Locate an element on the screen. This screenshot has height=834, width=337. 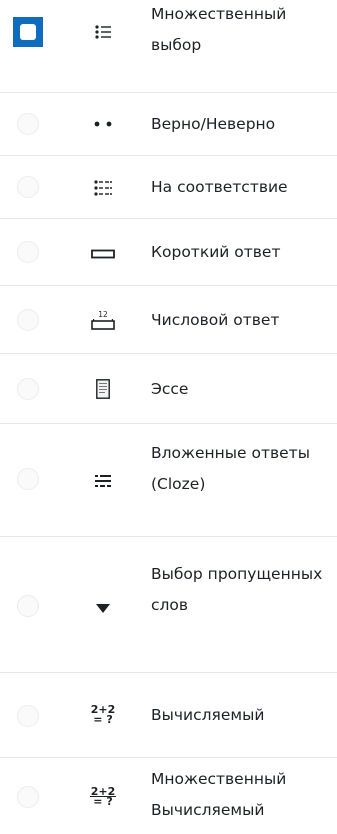
radio-select-missing-words is located at coordinates (28, 606).